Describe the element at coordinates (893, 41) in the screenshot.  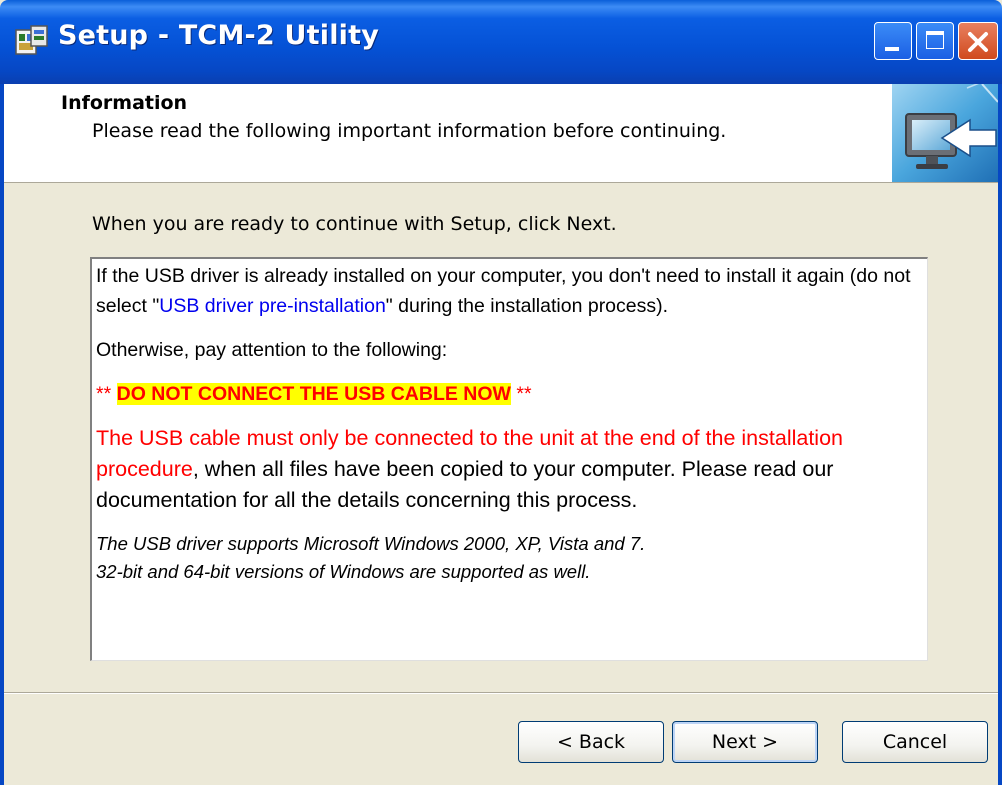
I see `minimize-button` at that location.